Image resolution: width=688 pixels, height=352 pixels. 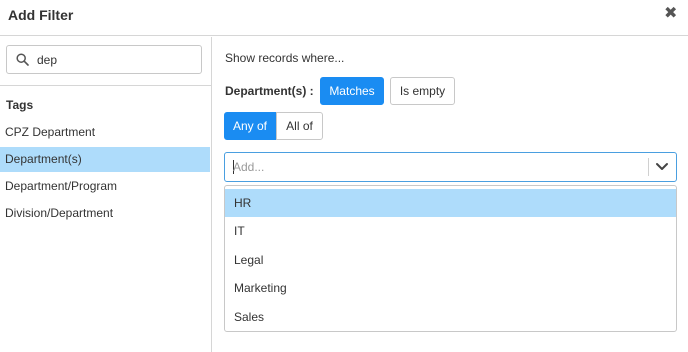 What do you see at coordinates (422, 91) in the screenshot?
I see `is-empty-button: Is empty` at bounding box center [422, 91].